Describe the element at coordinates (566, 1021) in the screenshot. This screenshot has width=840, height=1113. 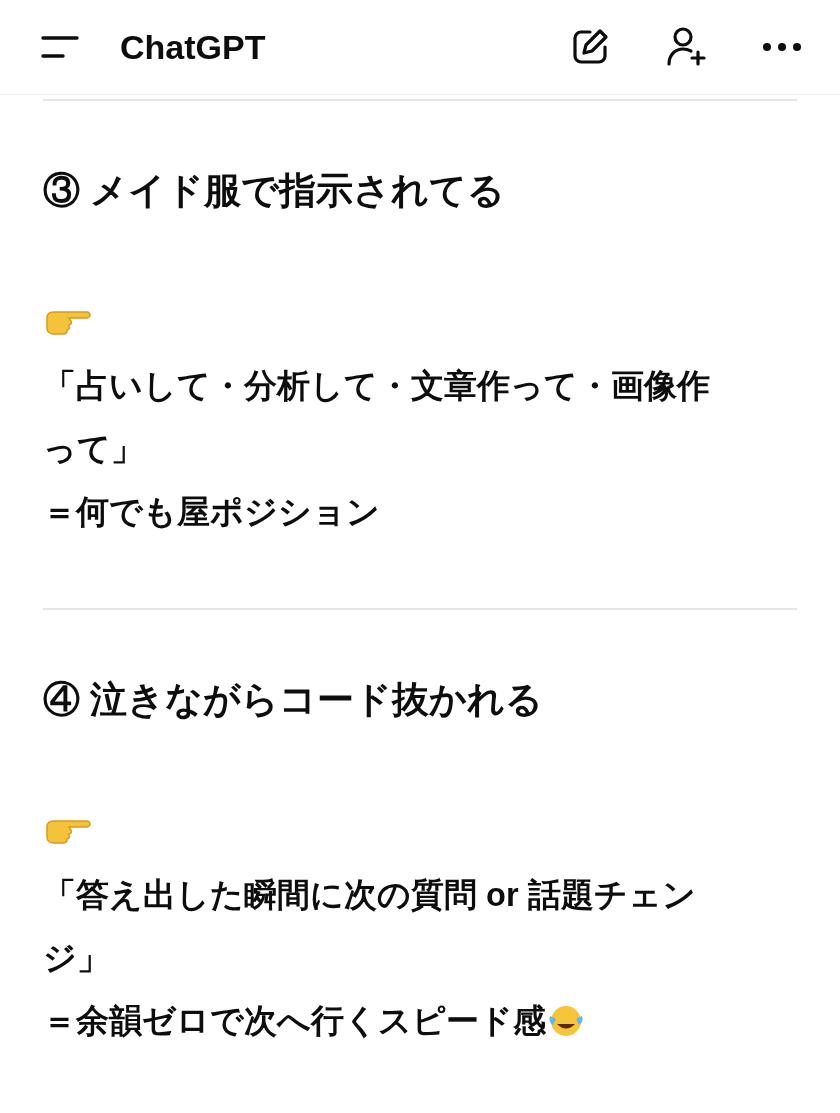
I see `laughing-face-icon` at that location.